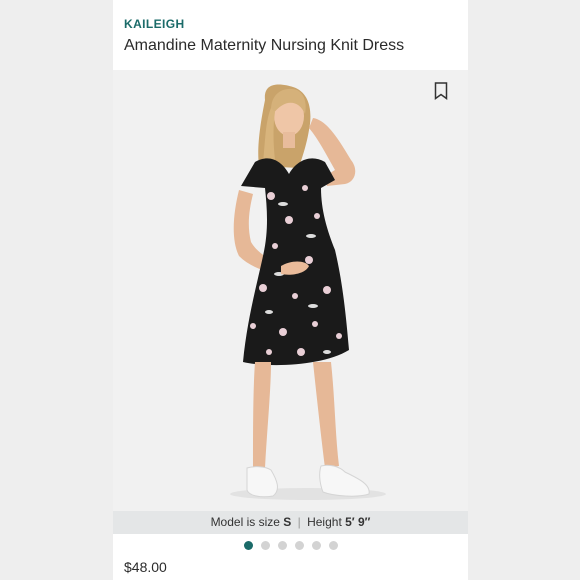  I want to click on bookmark-icon, so click(441, 91).